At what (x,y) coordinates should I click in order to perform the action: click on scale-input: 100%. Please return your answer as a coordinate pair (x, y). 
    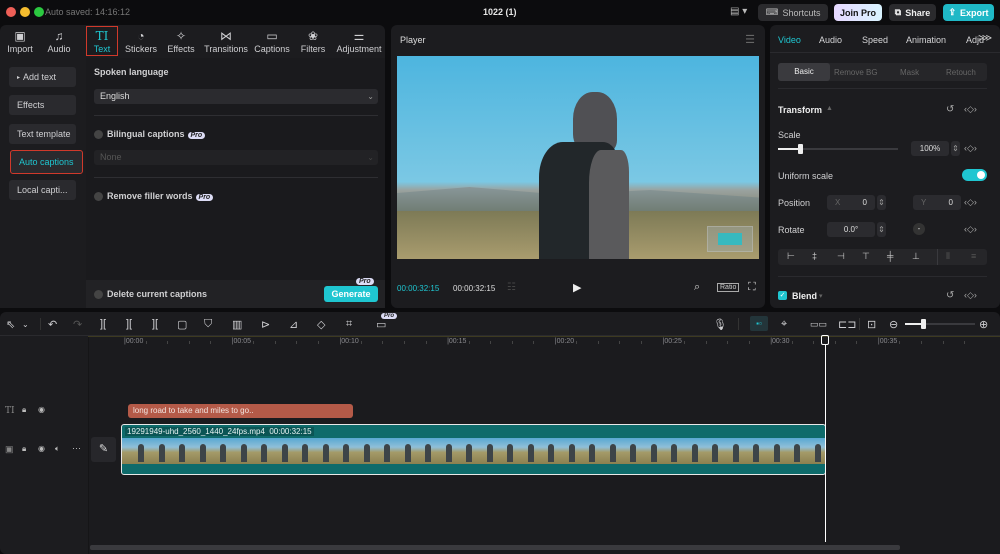
    Looking at the image, I should click on (930, 148).